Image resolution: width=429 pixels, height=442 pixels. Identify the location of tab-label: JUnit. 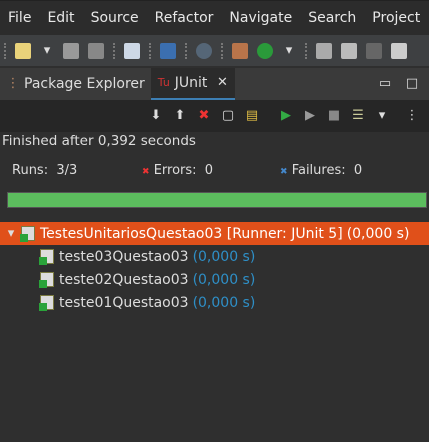
(191, 83).